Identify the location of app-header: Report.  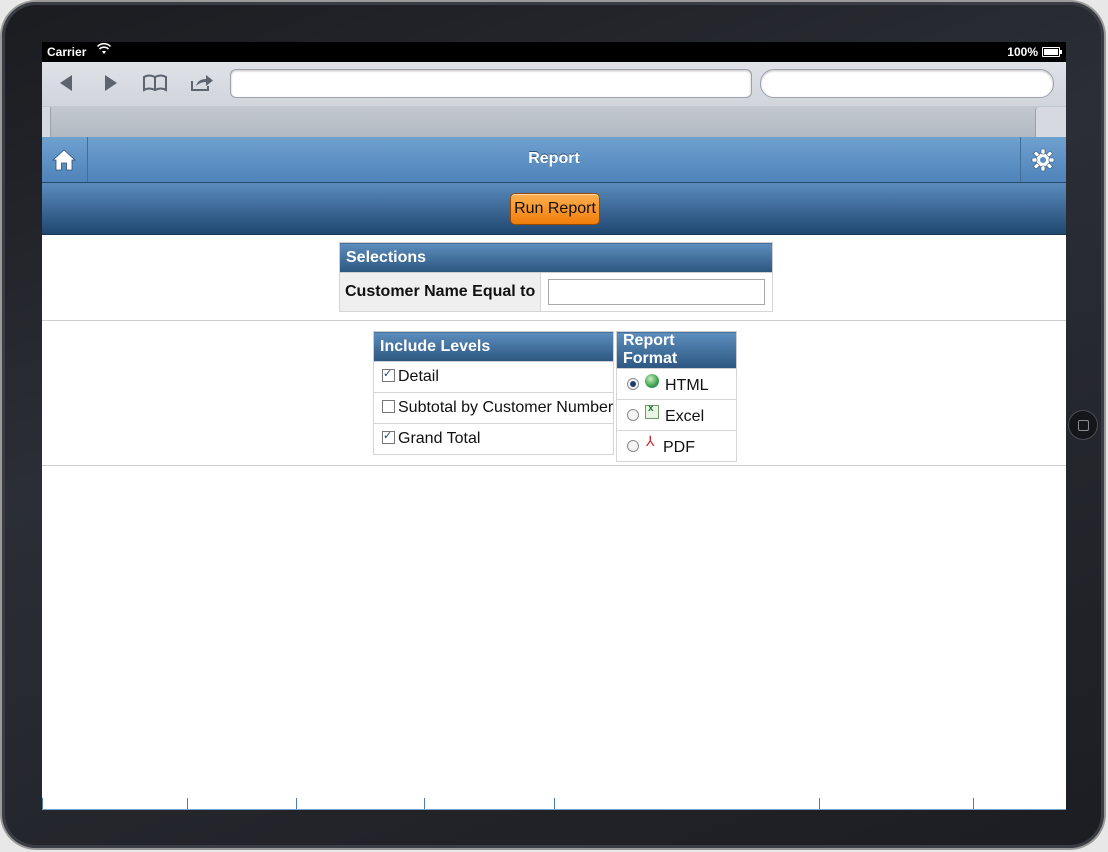
(554, 160).